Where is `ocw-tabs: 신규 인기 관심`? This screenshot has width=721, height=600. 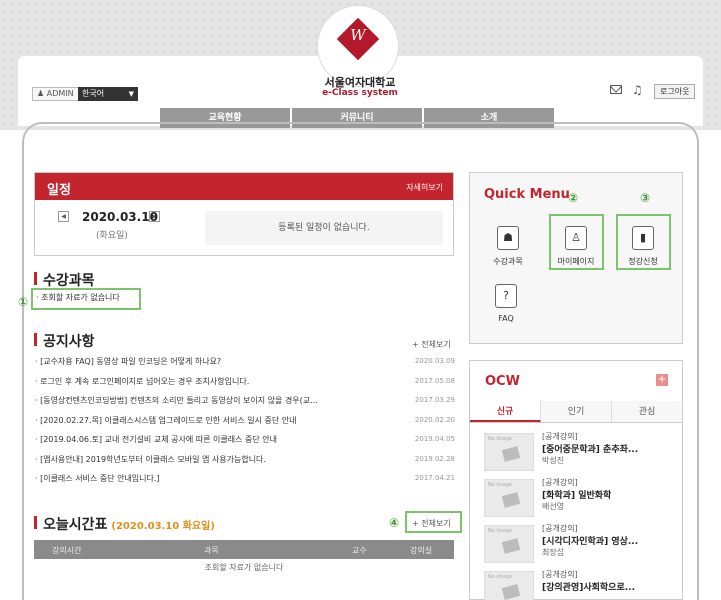 ocw-tabs: 신규 인기 관심 is located at coordinates (576, 412).